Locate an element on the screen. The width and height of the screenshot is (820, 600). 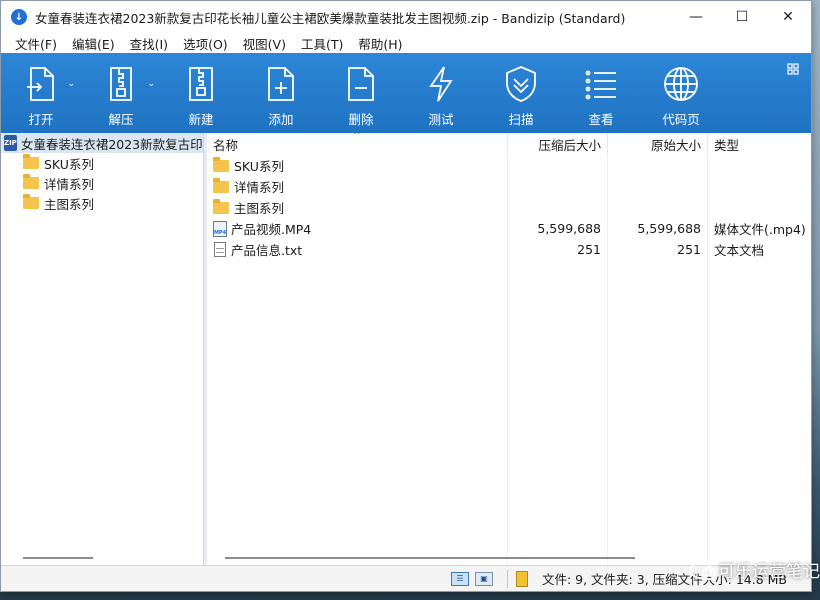
open-button: ⌄ 打开 is located at coordinates (41, 93).